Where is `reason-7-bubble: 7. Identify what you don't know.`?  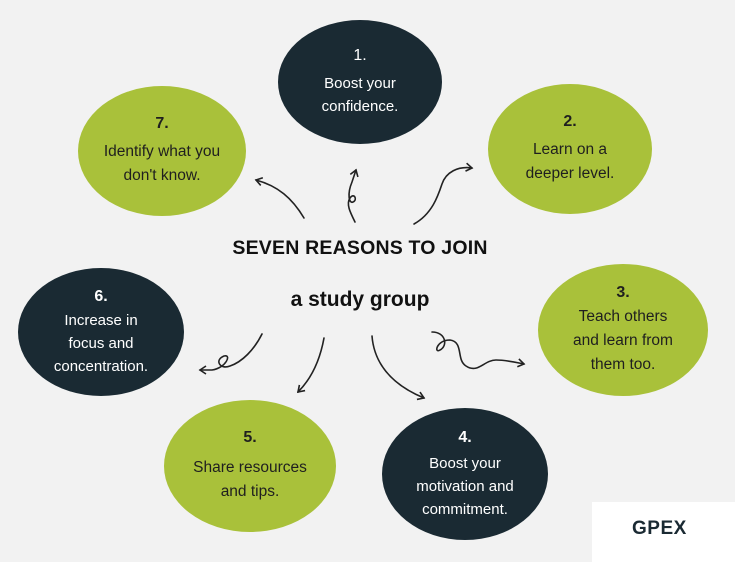 reason-7-bubble: 7. Identify what you don't know. is located at coordinates (162, 151).